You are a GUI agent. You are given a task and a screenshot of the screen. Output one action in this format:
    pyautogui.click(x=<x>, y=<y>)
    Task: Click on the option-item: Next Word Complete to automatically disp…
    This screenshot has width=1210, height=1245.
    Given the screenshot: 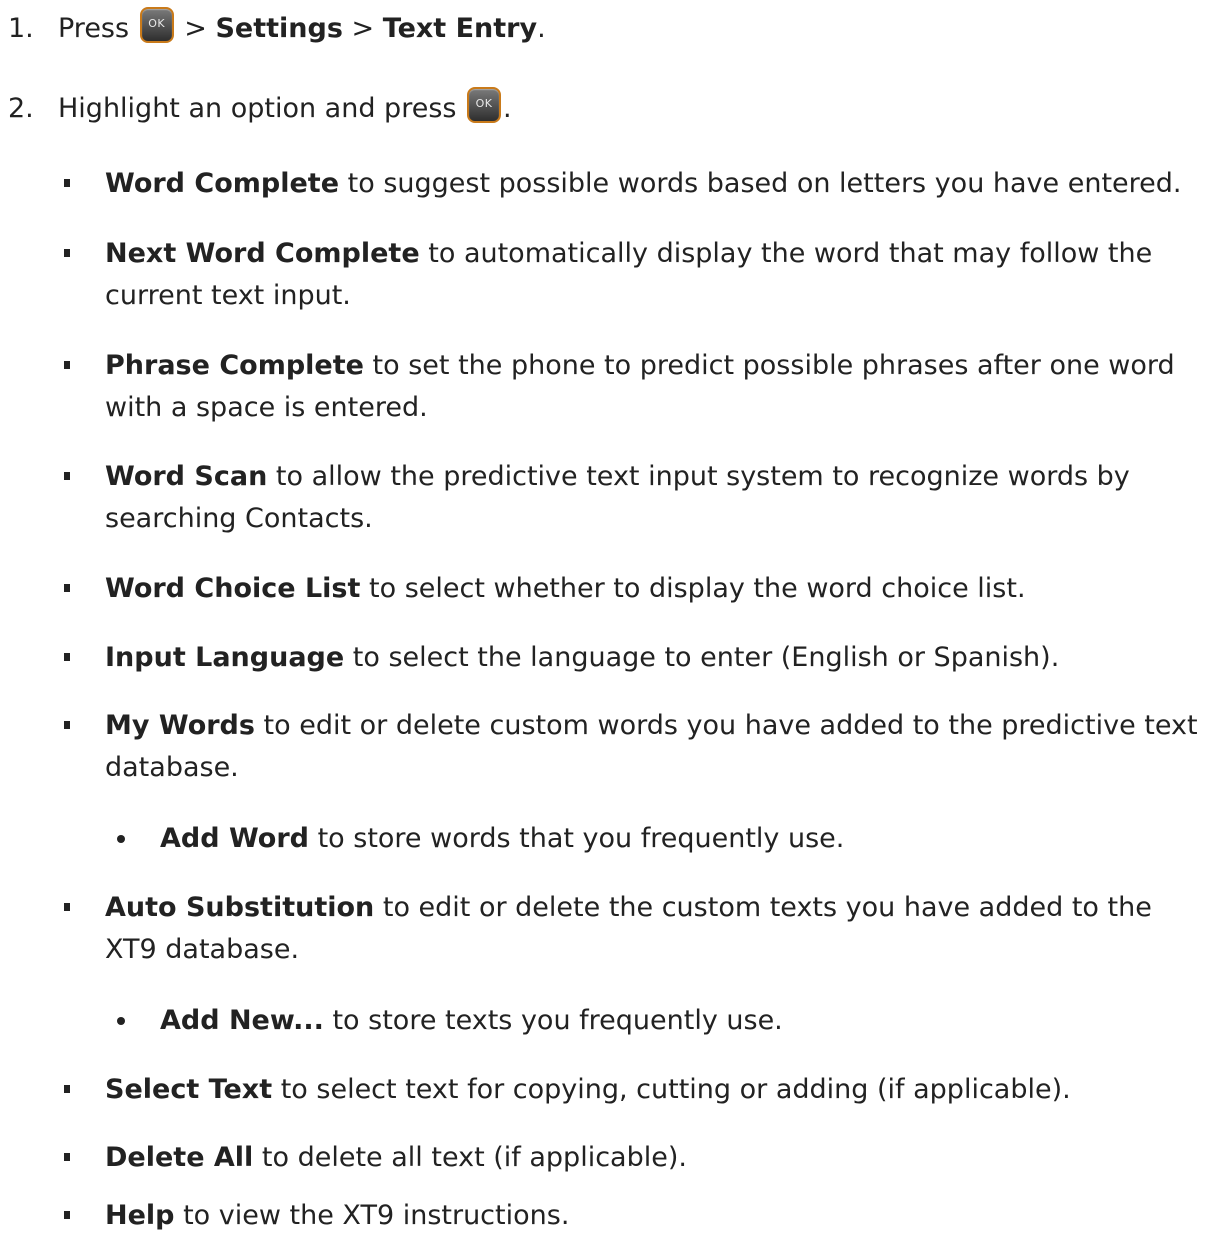 What is the action you would take?
    pyautogui.click(x=634, y=275)
    